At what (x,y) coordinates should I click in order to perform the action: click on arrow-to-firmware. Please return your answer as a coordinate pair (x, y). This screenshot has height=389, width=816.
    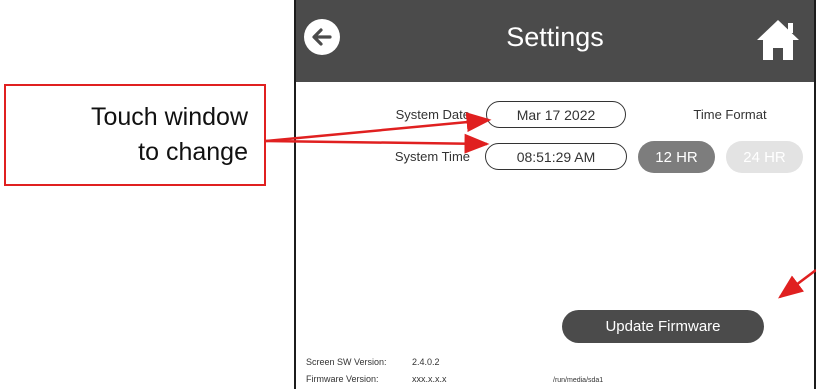
    Looking at the image, I should click on (797, 284).